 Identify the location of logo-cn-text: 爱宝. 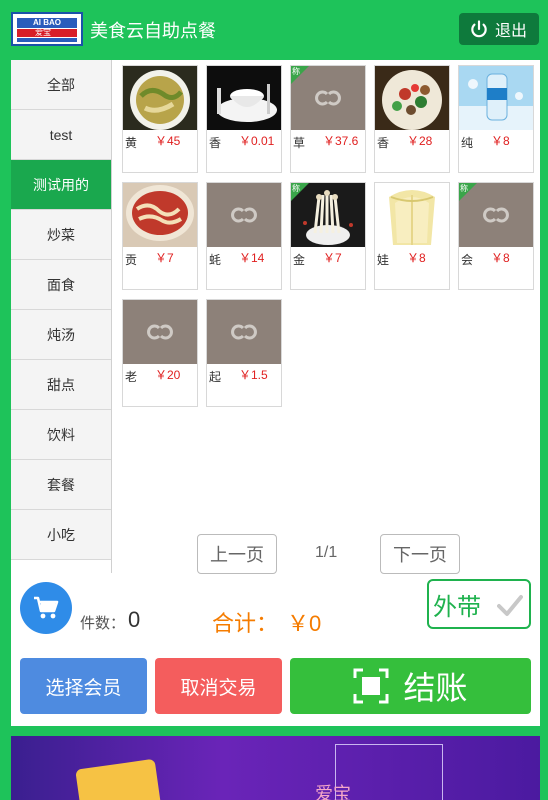
(43, 32).